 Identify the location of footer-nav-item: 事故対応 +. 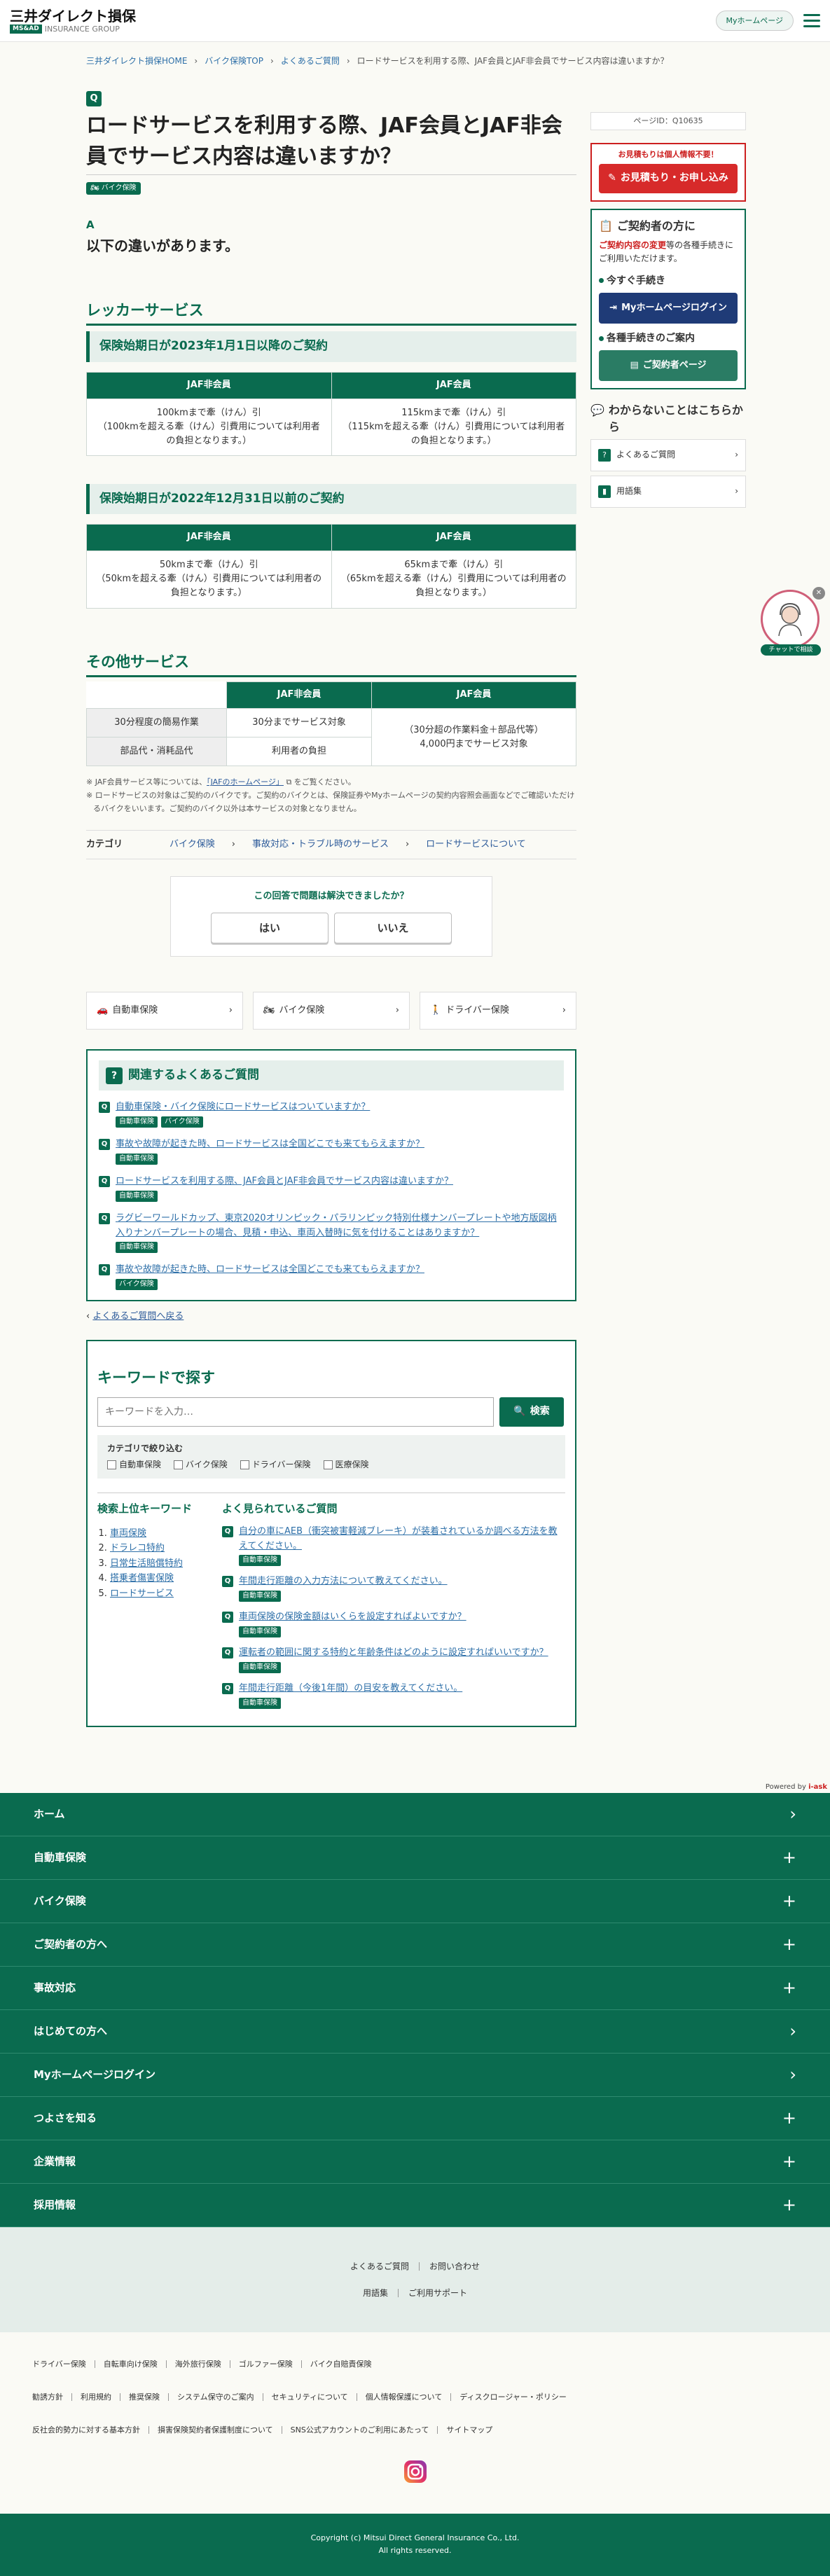
(415, 1988).